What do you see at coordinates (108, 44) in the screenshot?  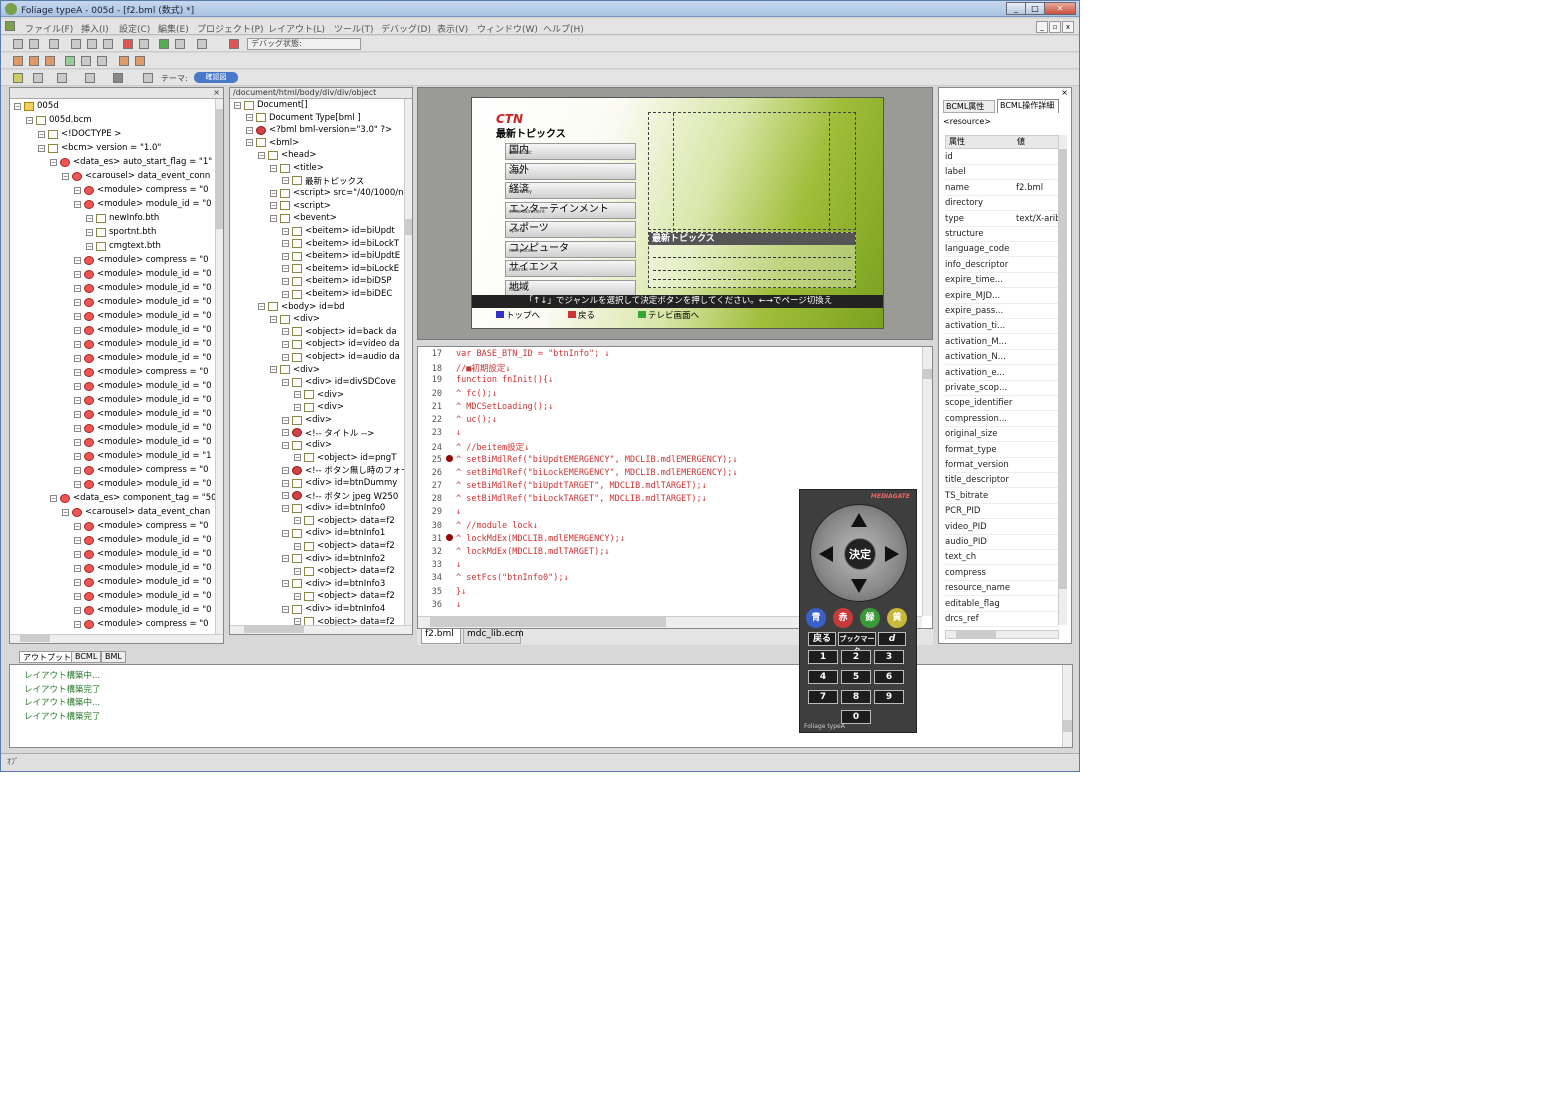 I see `paste-icon` at bounding box center [108, 44].